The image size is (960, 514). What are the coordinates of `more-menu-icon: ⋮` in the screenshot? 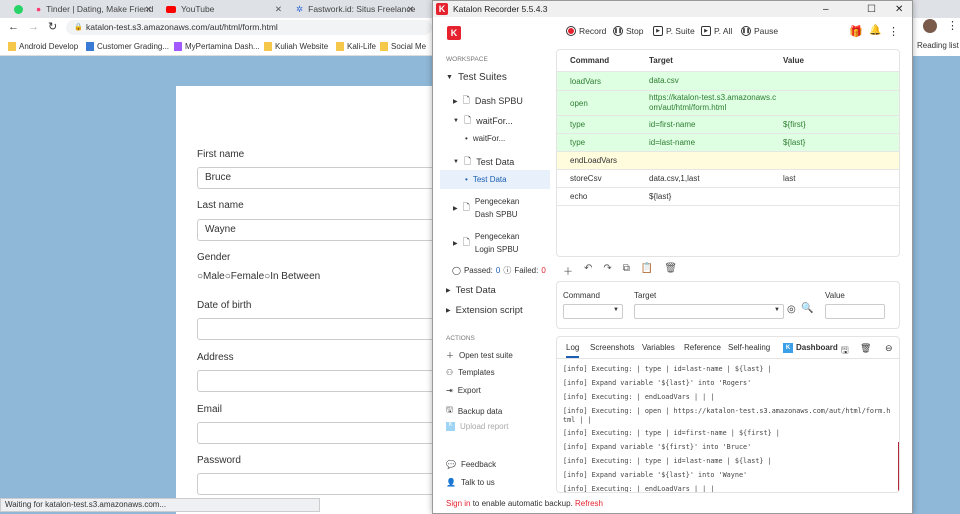 It's located at (893, 31).